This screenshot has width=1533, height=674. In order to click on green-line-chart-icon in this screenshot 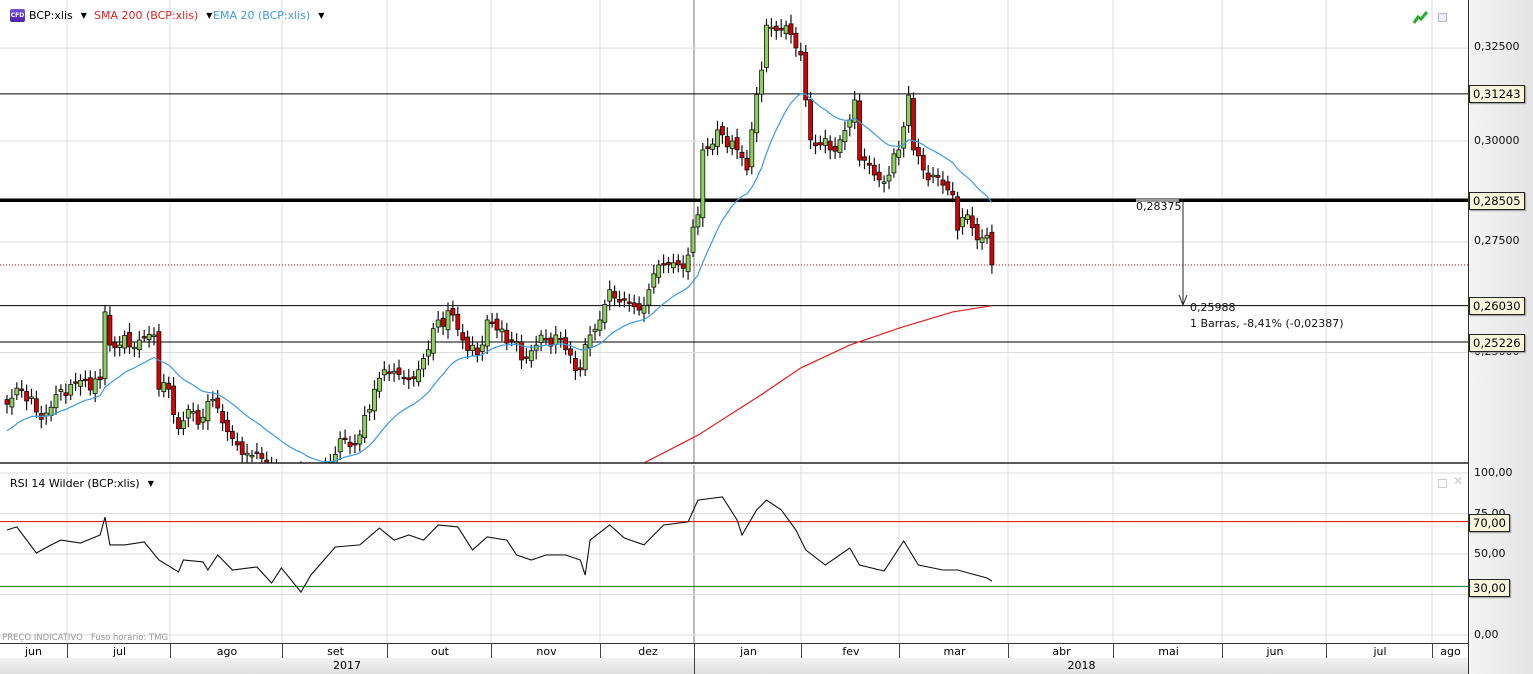, I will do `click(1421, 17)`.